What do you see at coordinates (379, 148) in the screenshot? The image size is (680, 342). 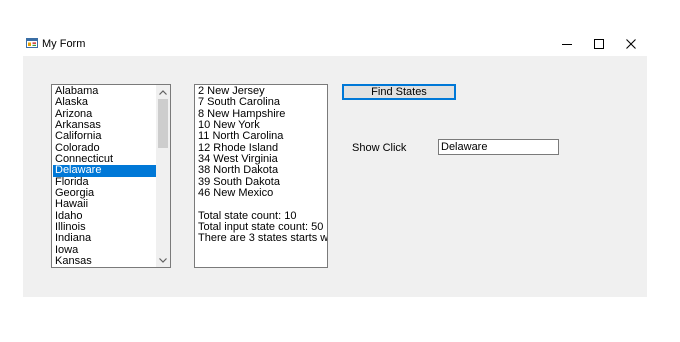 I see `show-click-label: Show Click` at bounding box center [379, 148].